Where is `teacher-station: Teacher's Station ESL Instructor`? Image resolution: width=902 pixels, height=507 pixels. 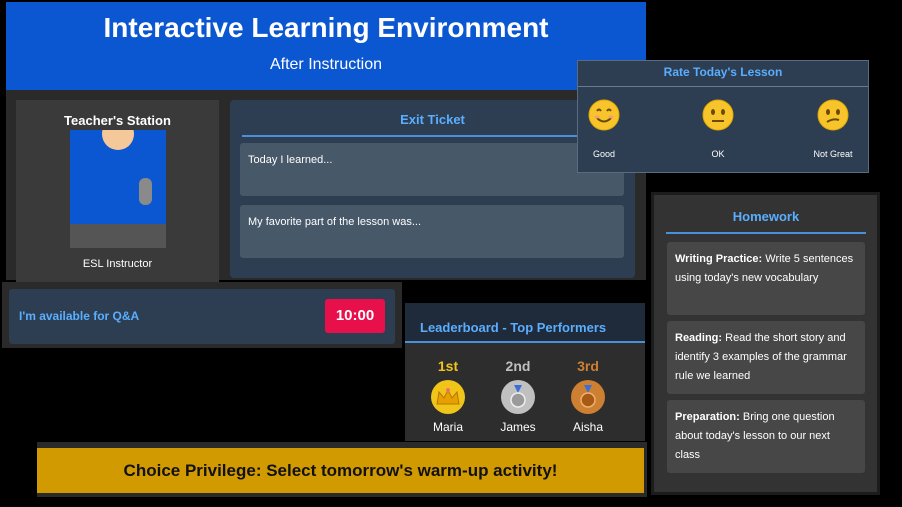 teacher-station: Teacher's Station ESL Instructor is located at coordinates (117, 191).